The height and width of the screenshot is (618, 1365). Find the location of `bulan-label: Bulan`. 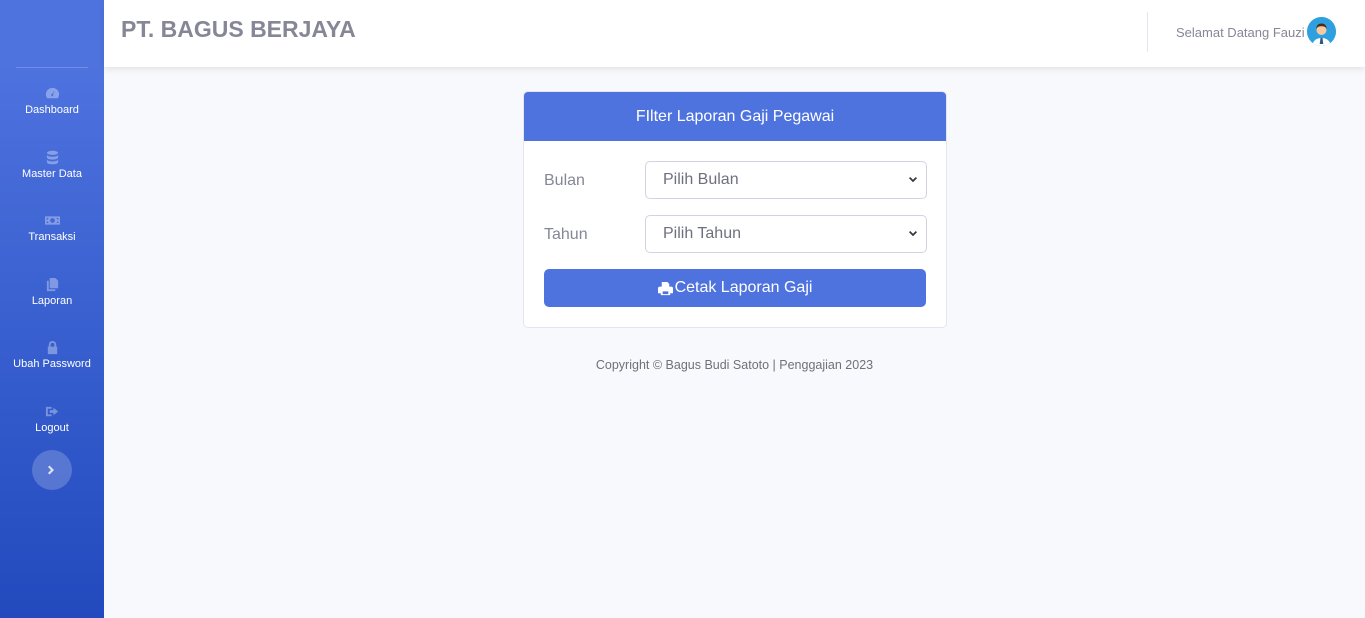

bulan-label: Bulan is located at coordinates (564, 180).